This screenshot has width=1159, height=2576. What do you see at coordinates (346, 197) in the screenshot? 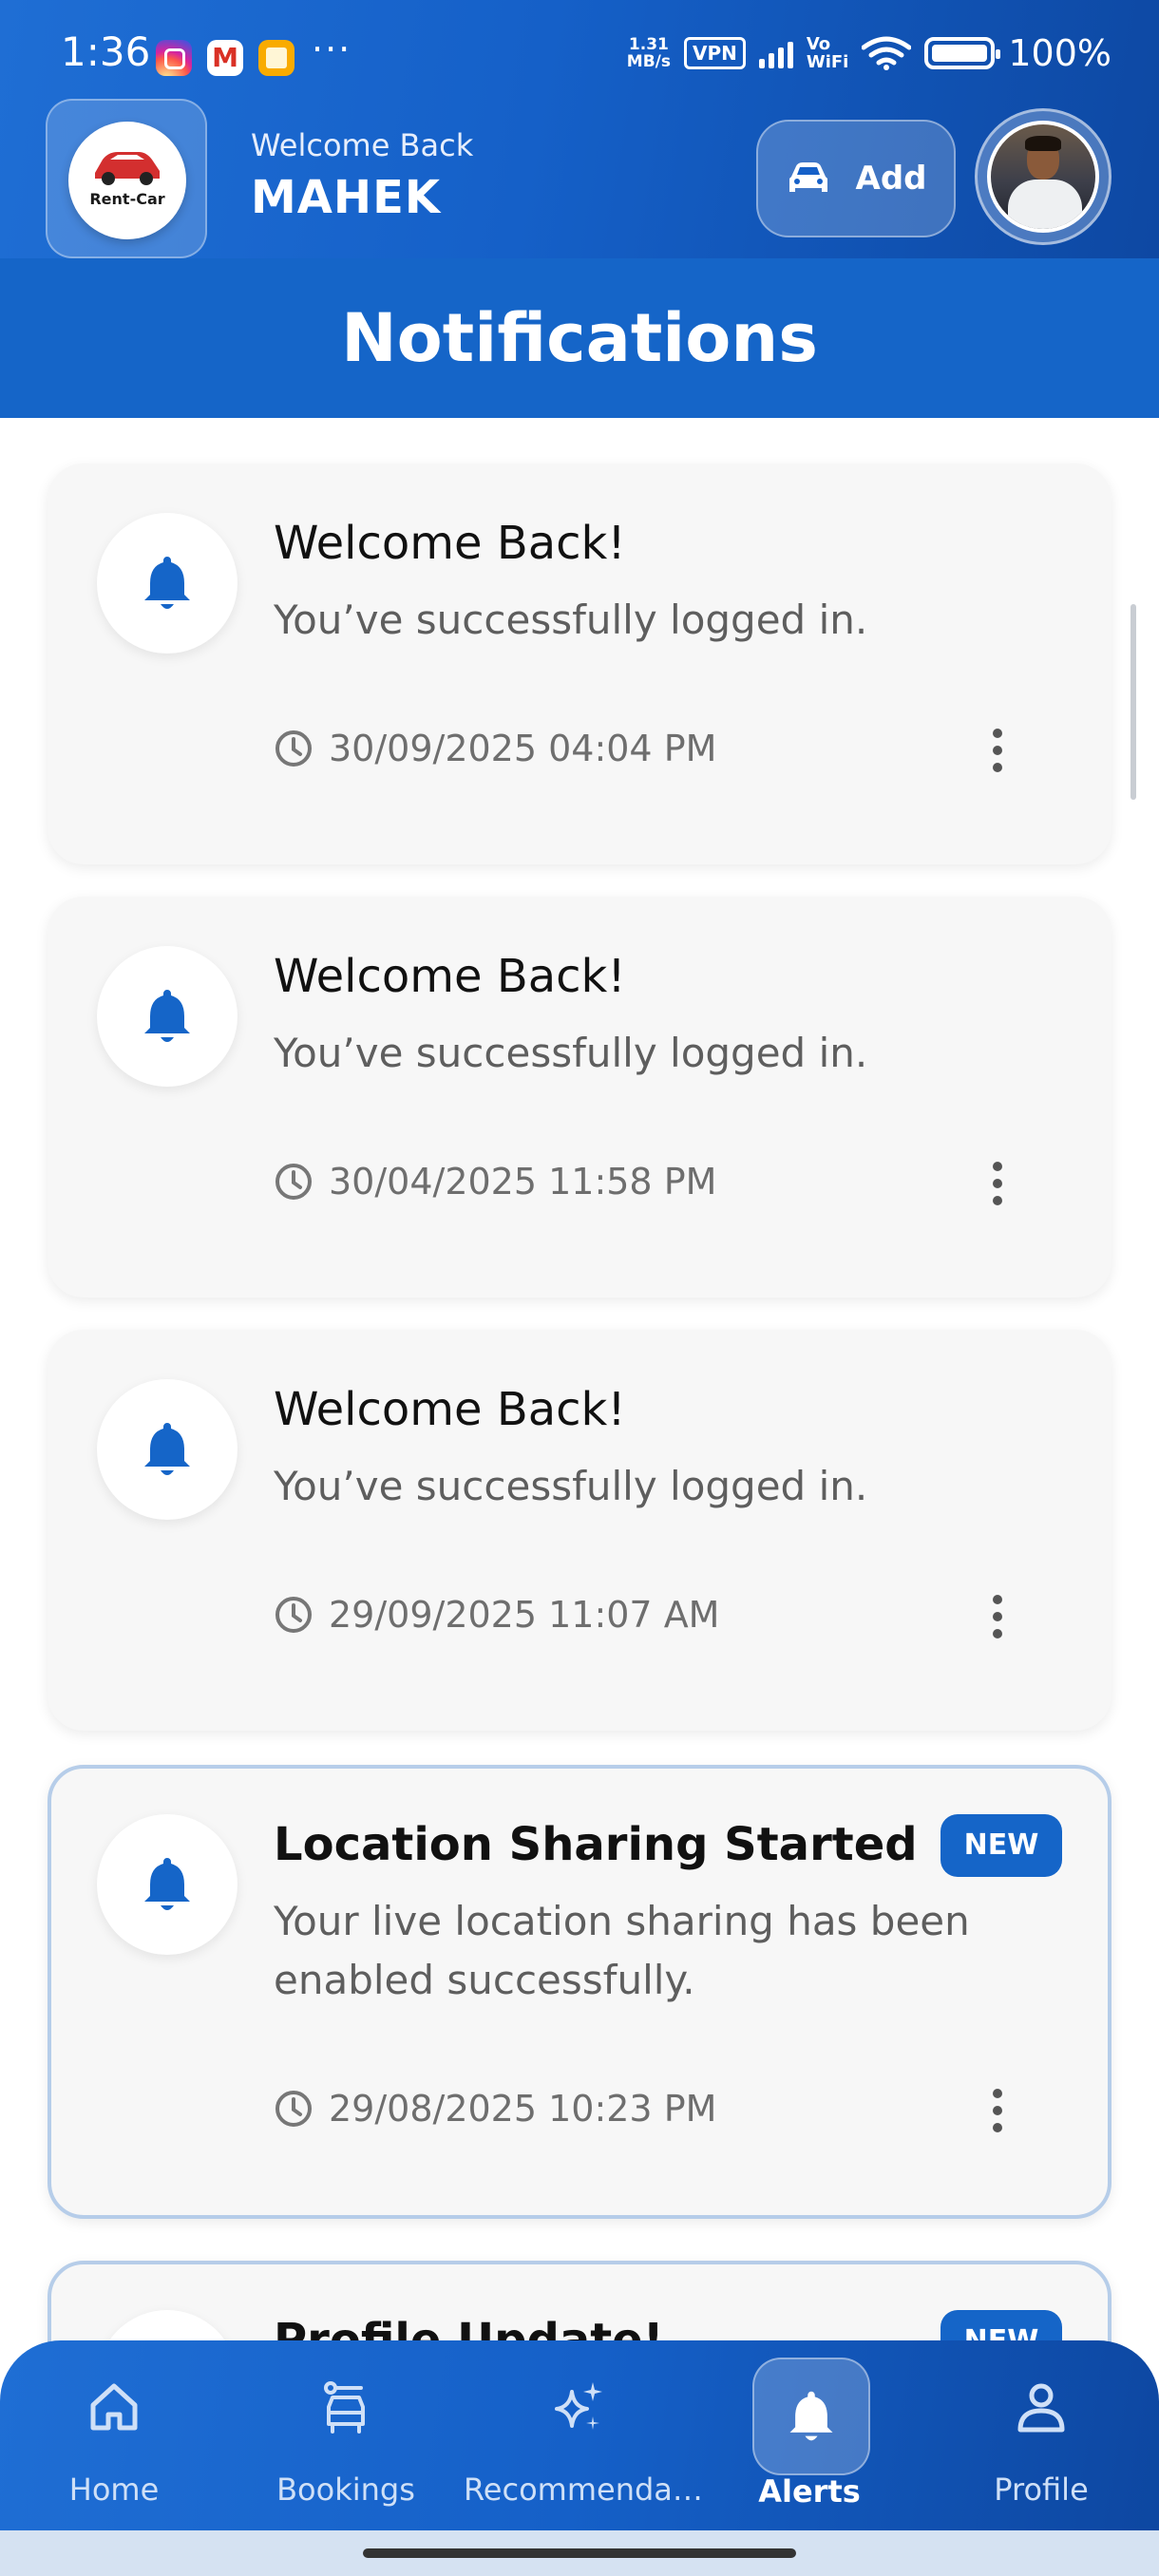
I see `user-name: MAHEK` at bounding box center [346, 197].